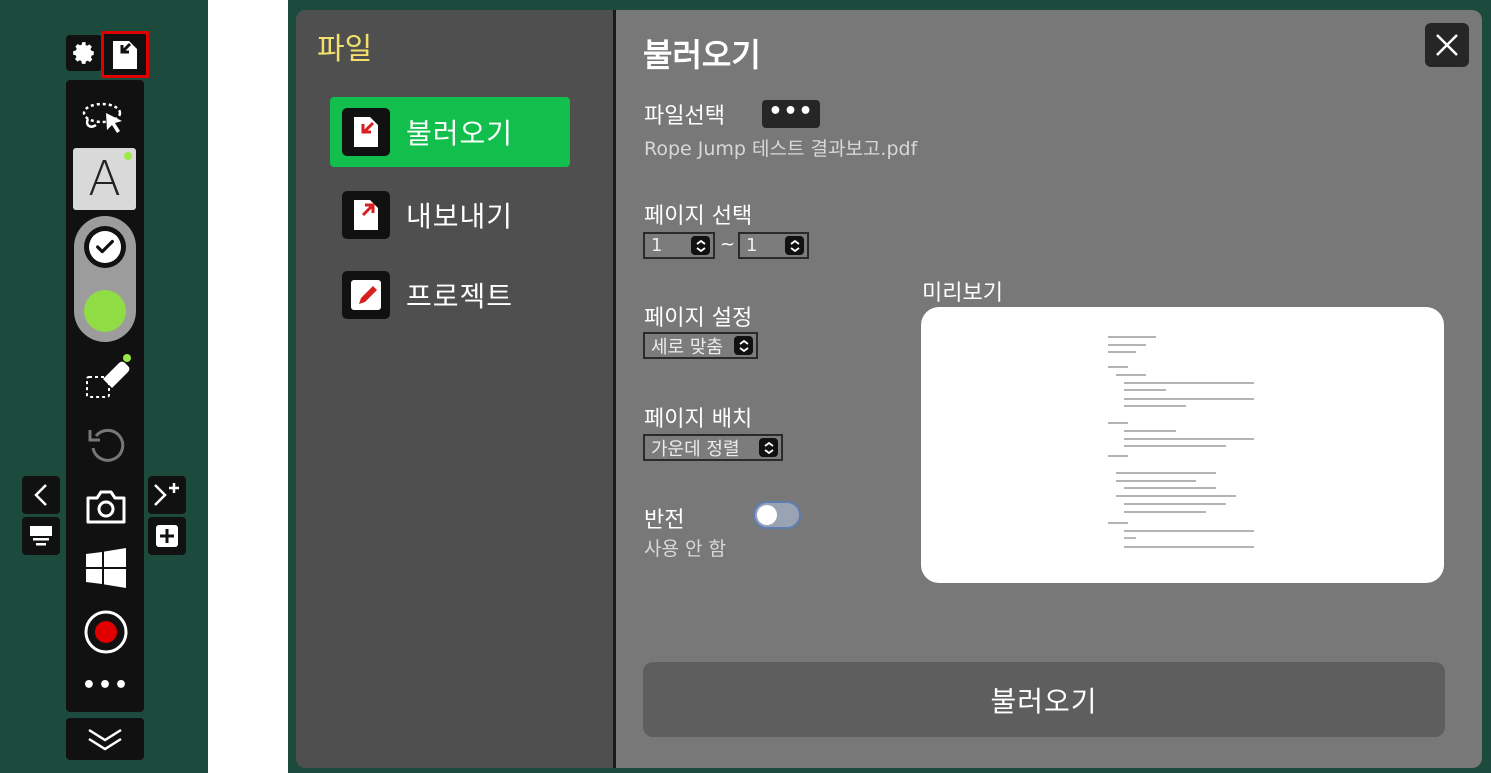 The width and height of the screenshot is (1491, 773). I want to click on nav-item-project: 프로젝트, so click(450, 295).